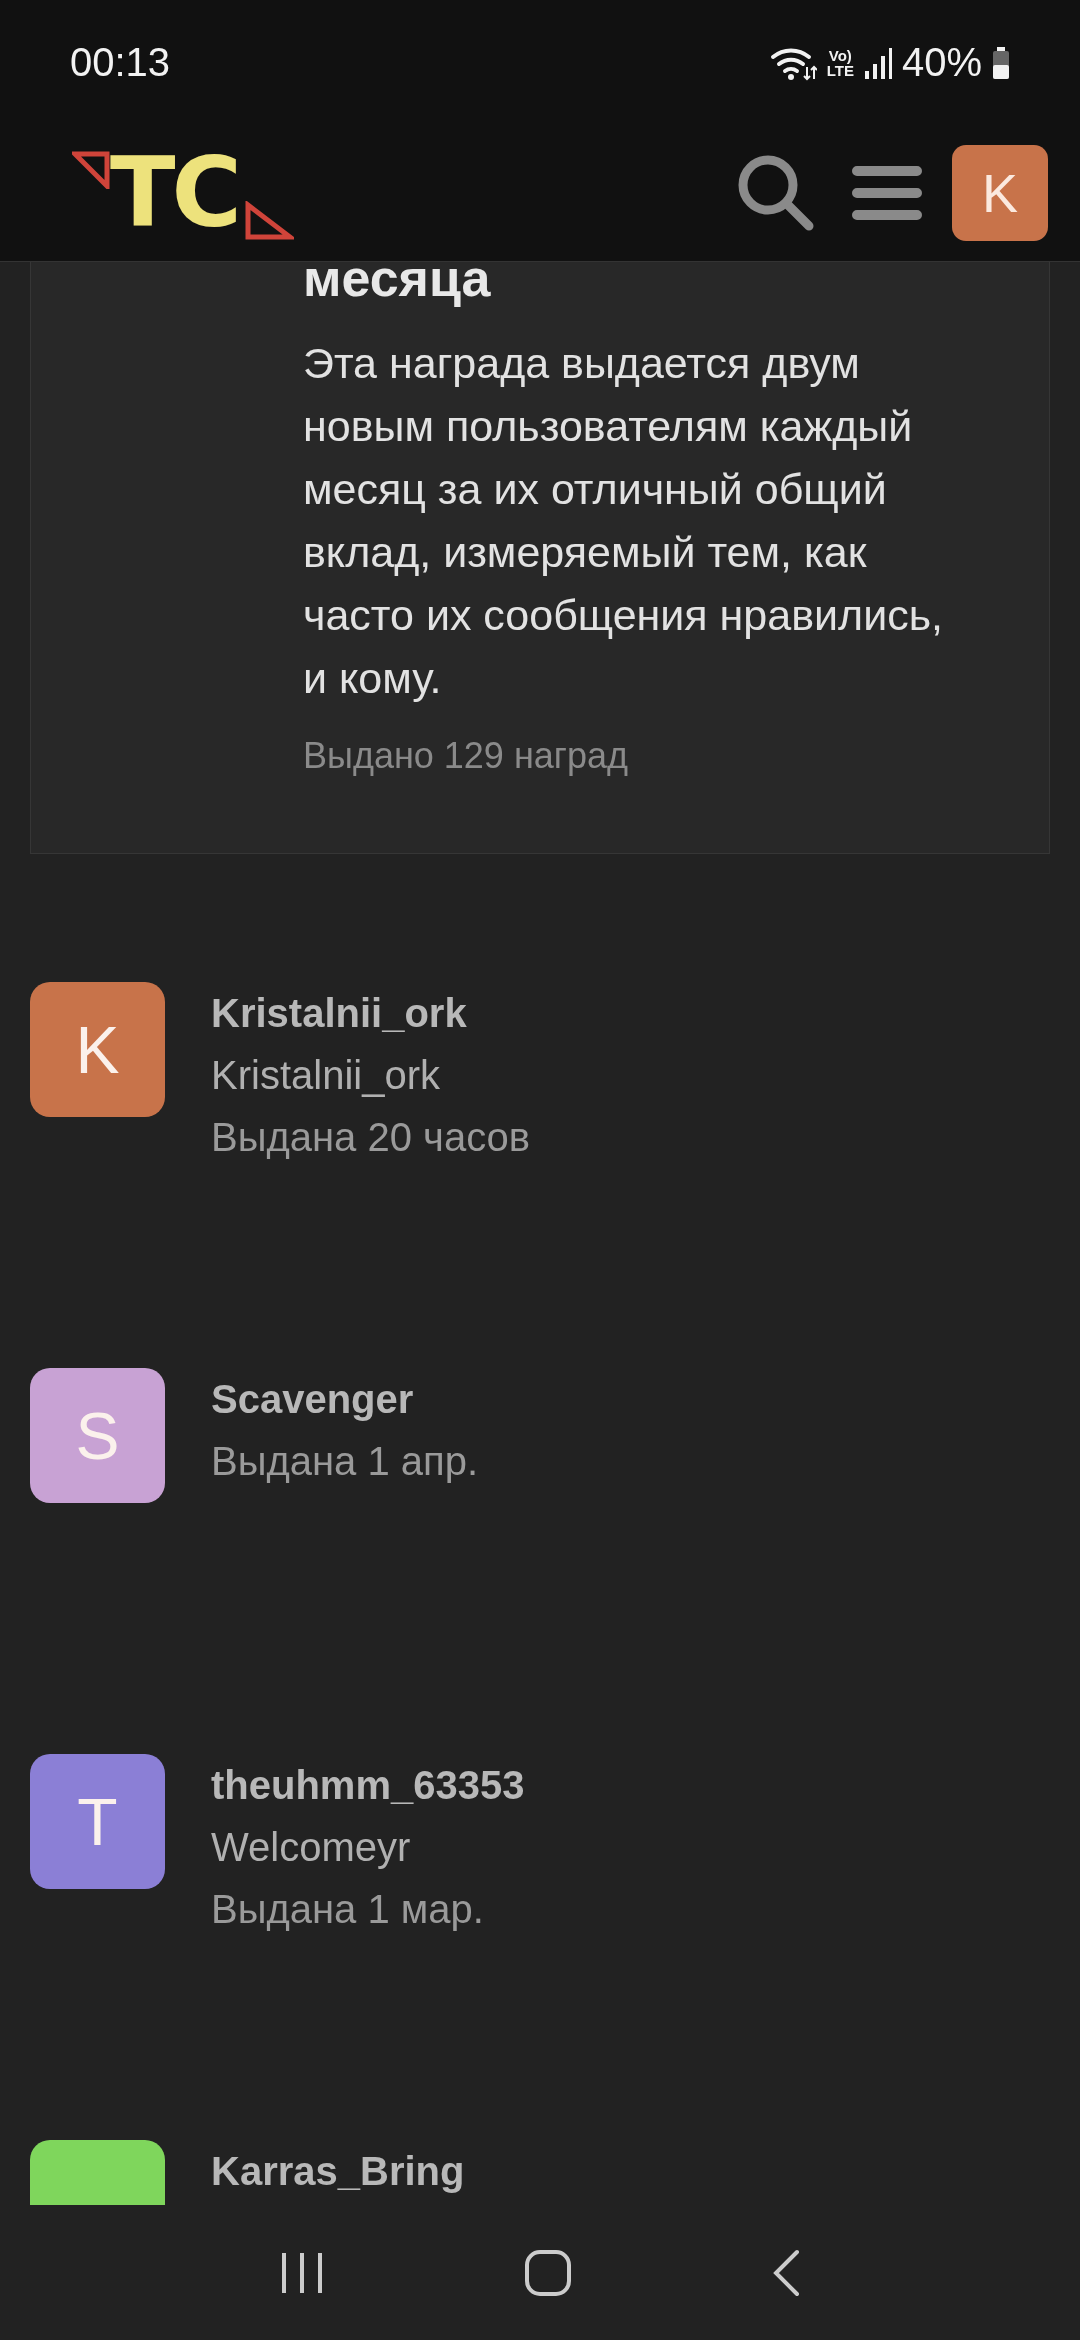 This screenshot has height=2340, width=1080. What do you see at coordinates (326, 1075) in the screenshot?
I see `username: Kristalnii_ork` at bounding box center [326, 1075].